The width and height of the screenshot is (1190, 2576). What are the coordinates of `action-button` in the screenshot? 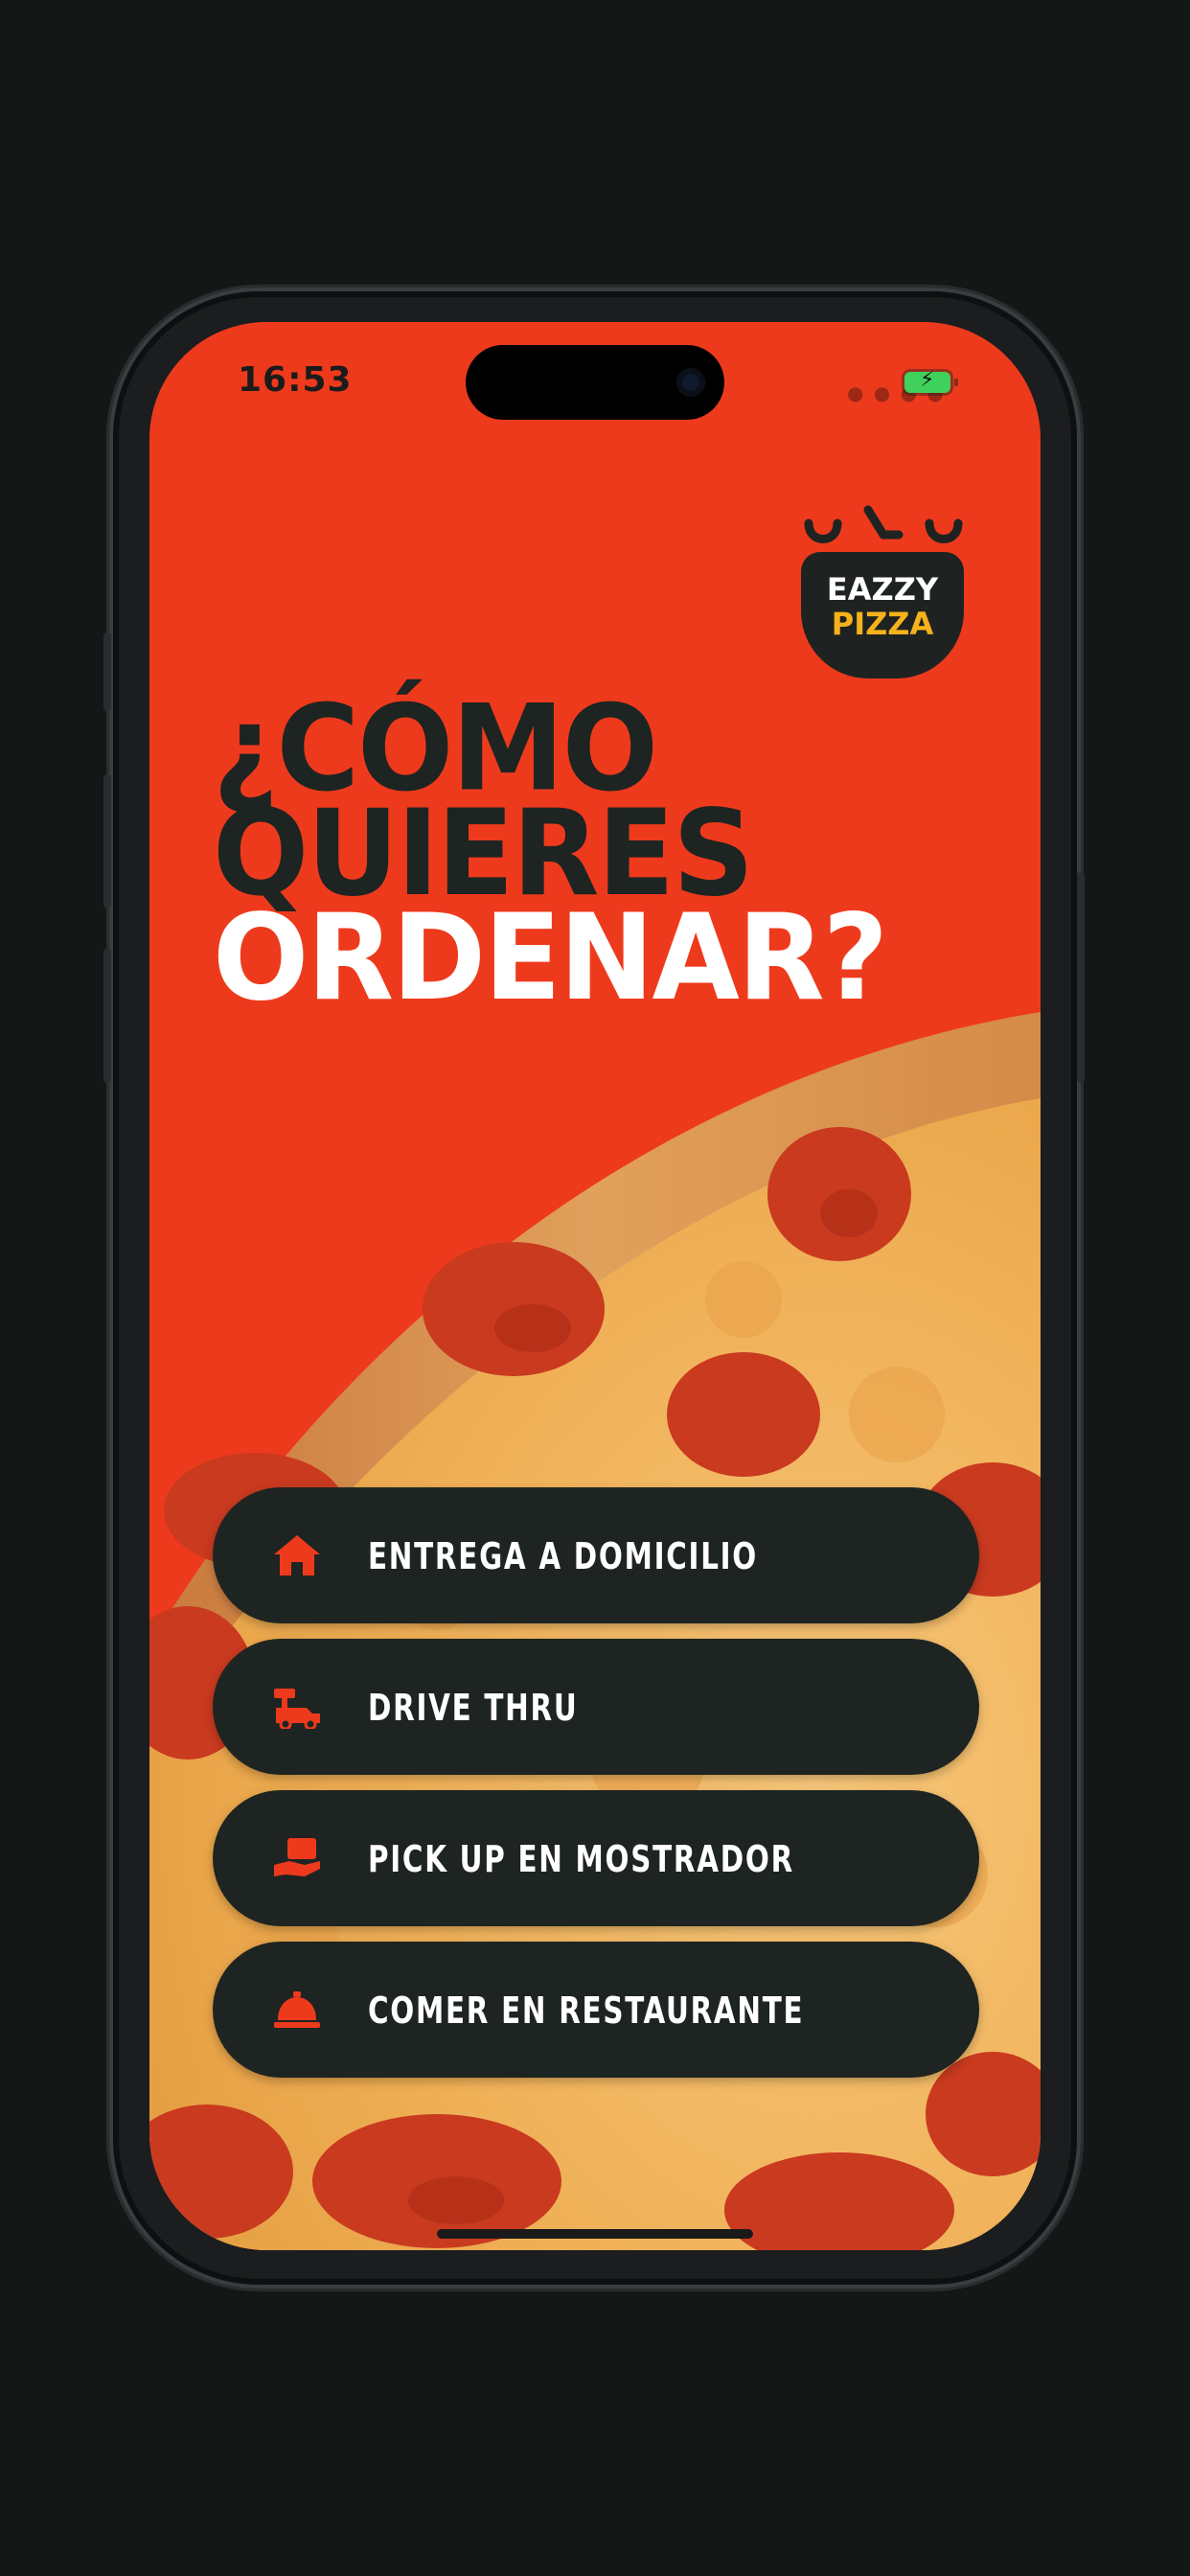 It's located at (107, 671).